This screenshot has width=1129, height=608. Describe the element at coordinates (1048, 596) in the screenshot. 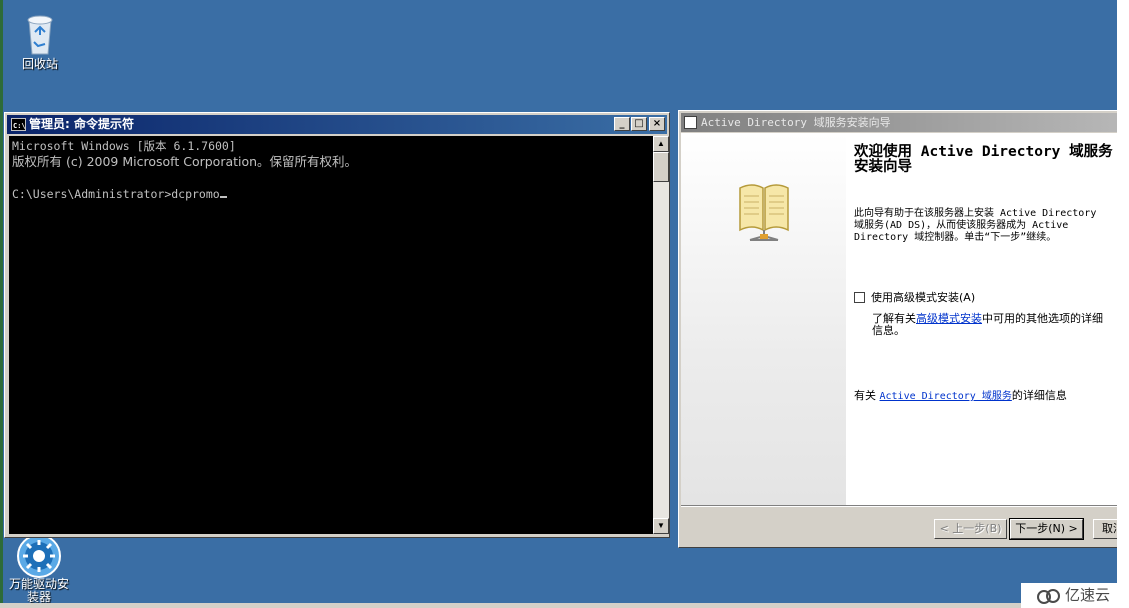

I see `cloud-logo-icon` at that location.